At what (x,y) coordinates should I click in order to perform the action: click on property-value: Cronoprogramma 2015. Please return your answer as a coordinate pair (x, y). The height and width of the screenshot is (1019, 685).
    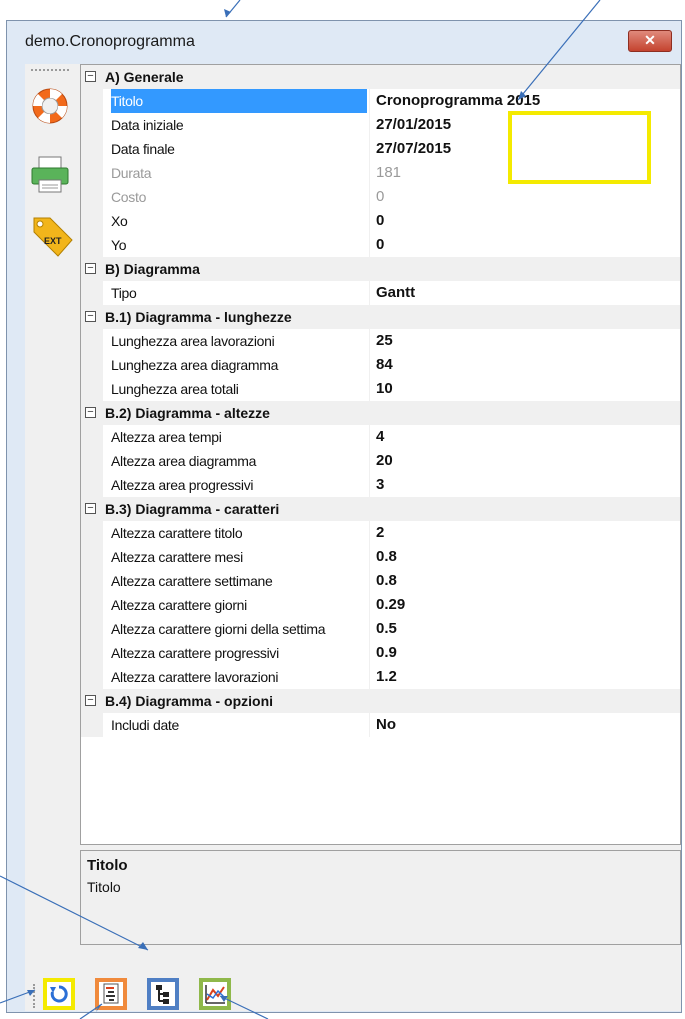
    Looking at the image, I should click on (458, 101).